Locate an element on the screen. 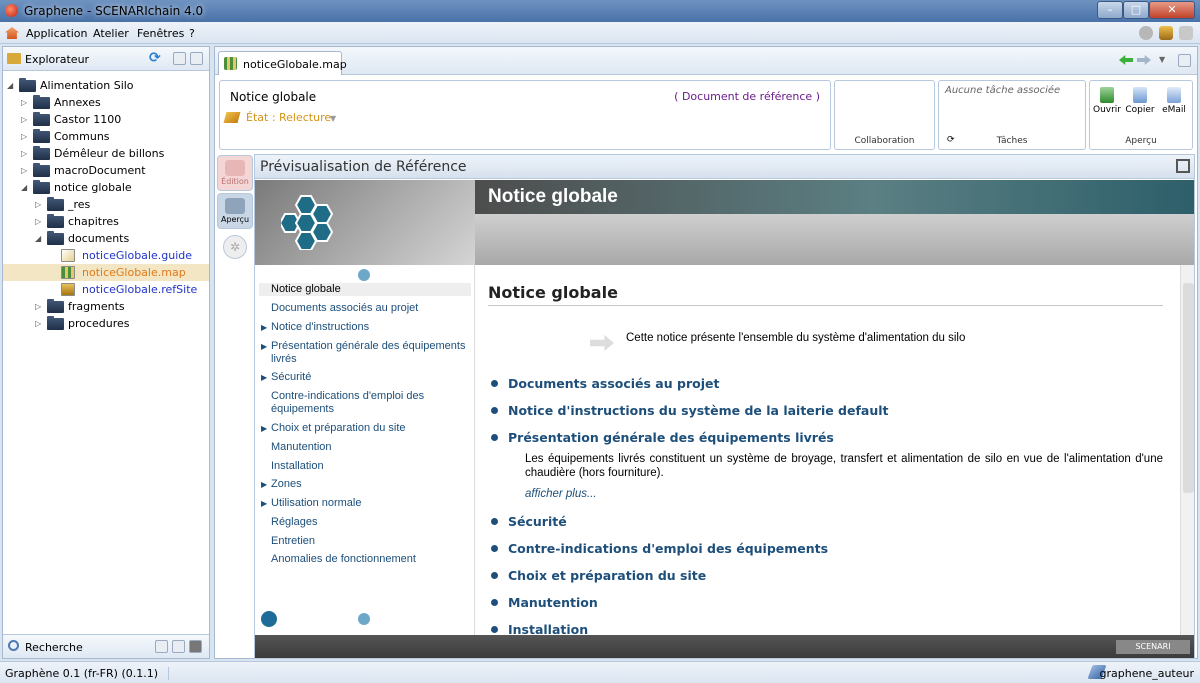 The height and width of the screenshot is (683, 1200). minimize-button: – is located at coordinates (1110, 10).